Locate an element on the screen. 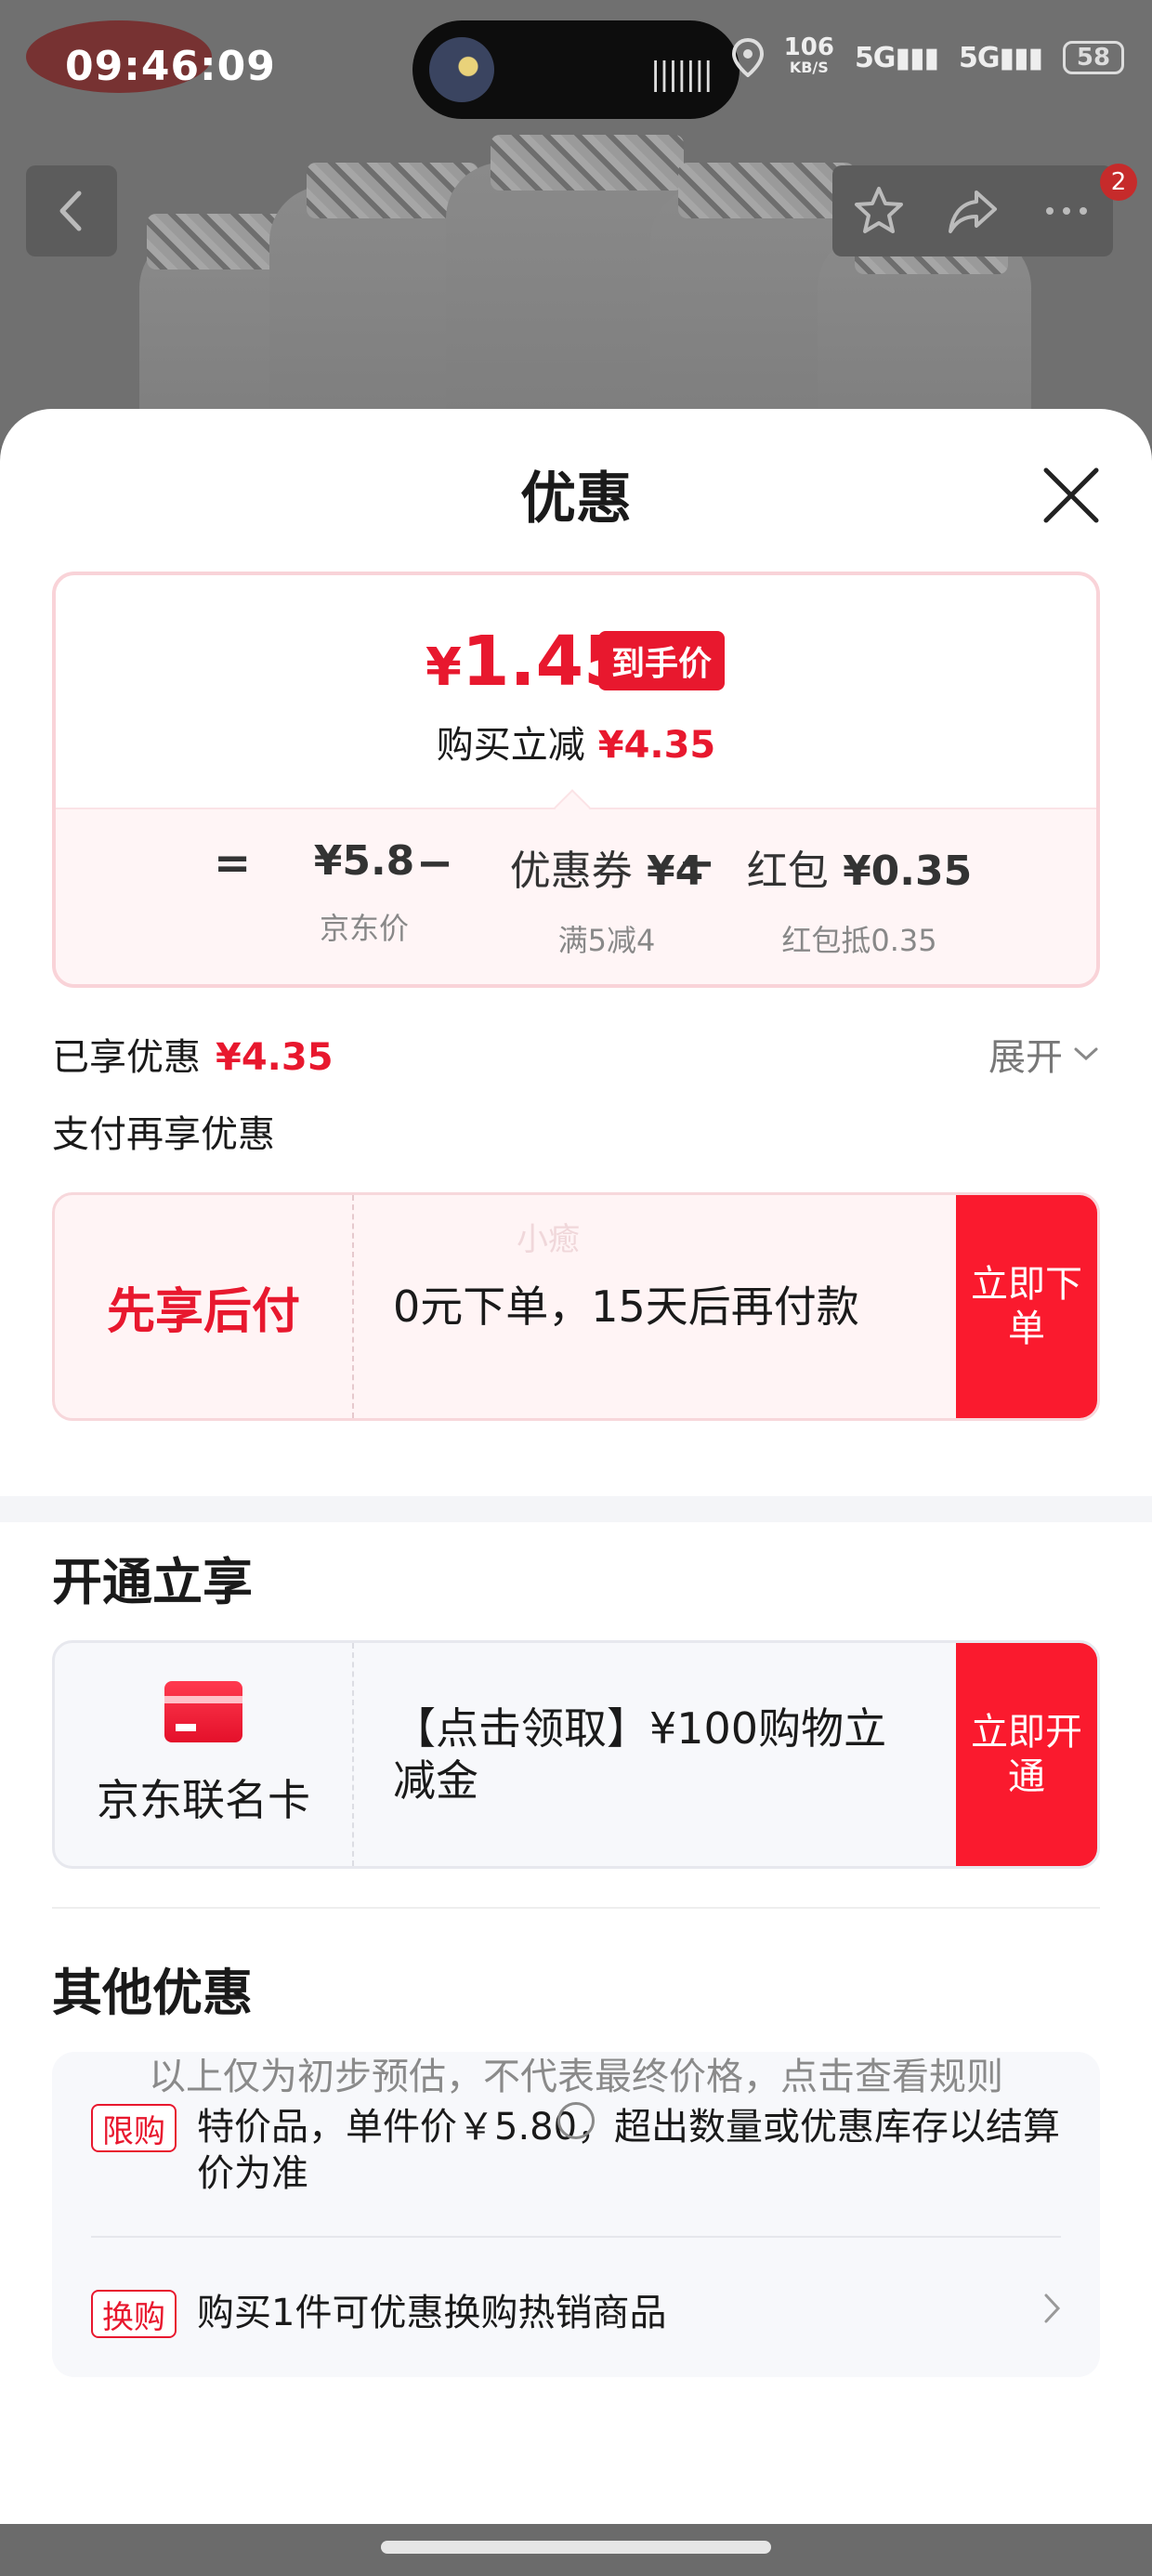 The image size is (1152, 2576). open-section-title: 开通立享 is located at coordinates (152, 1582).